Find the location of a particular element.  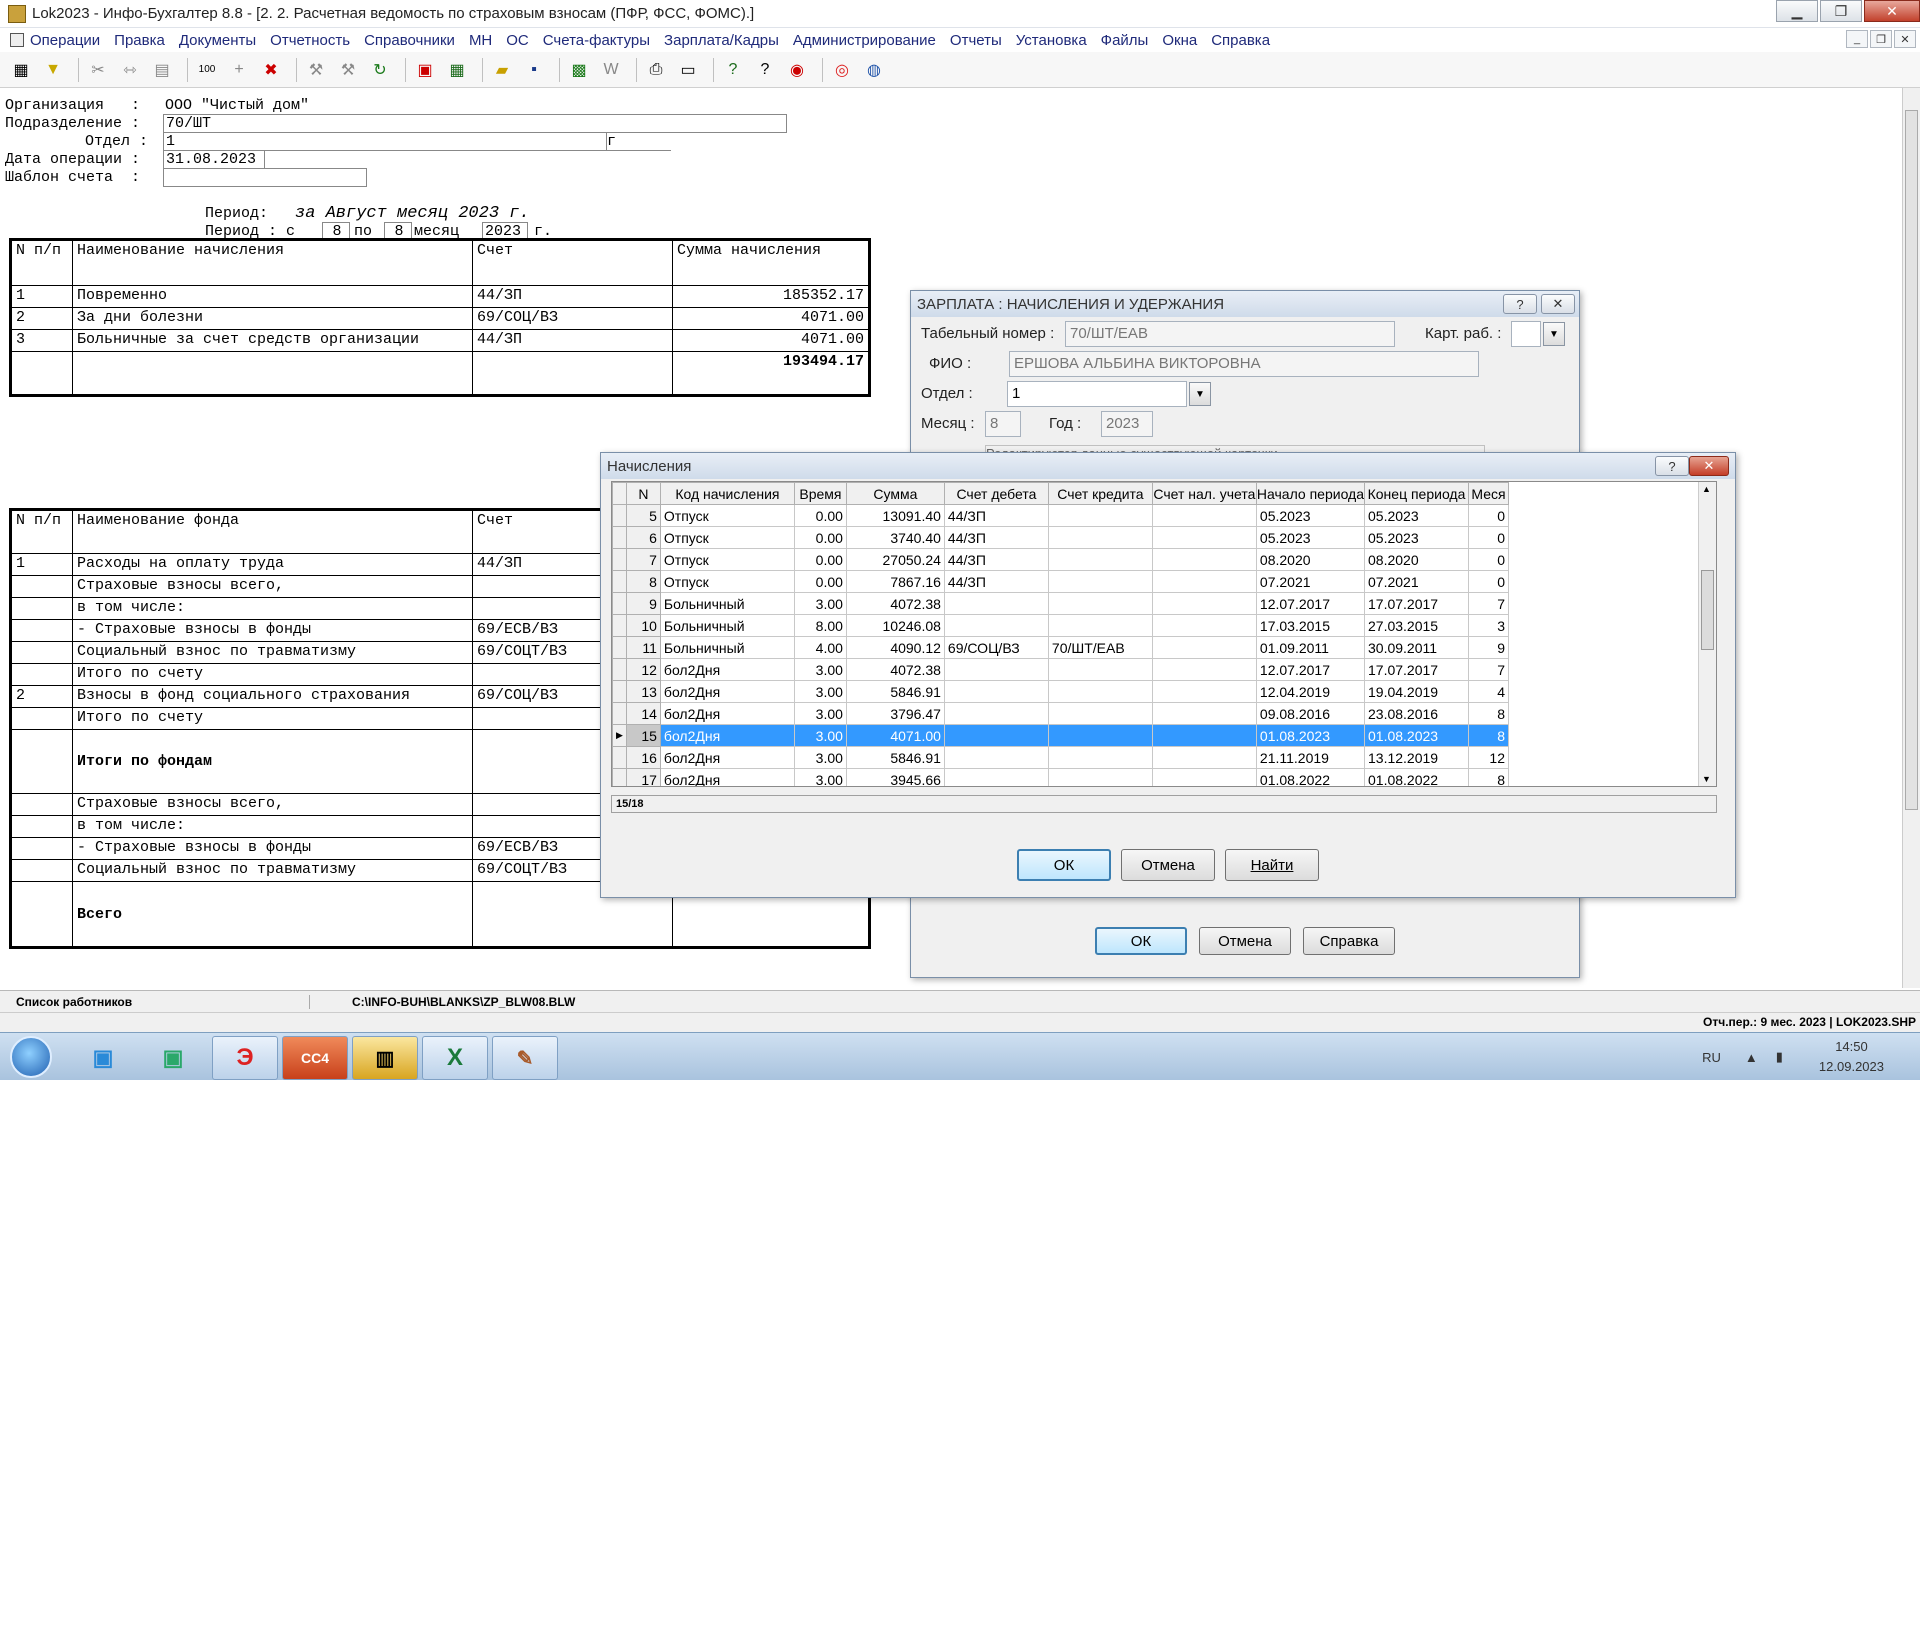

template-field is located at coordinates (265, 177).